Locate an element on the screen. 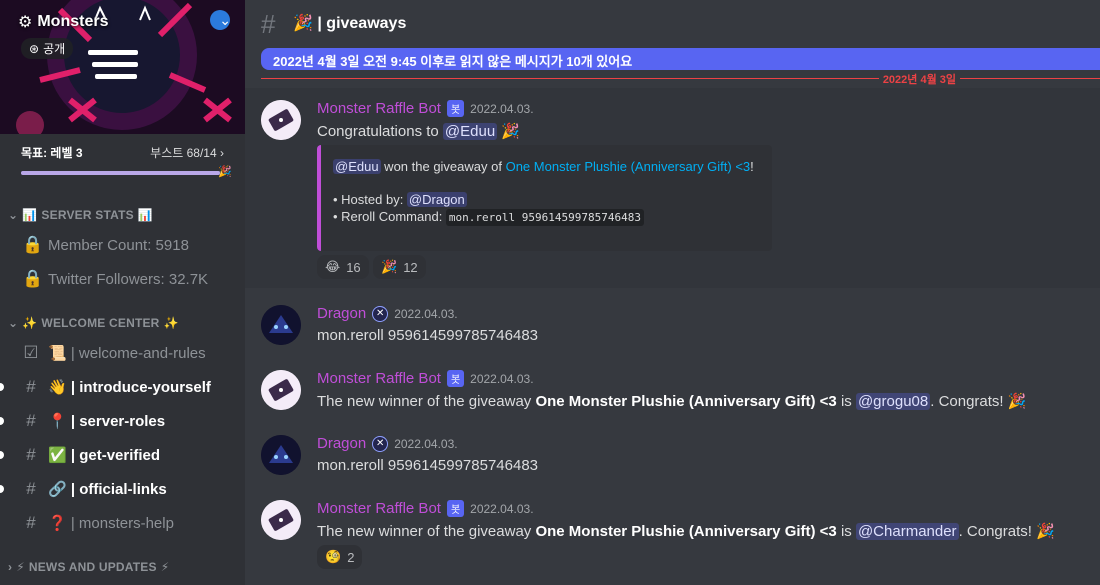 The width and height of the screenshot is (1100, 585). channel-welcome-and-rules: ☑ 📜 | welcome-and-rules is located at coordinates (122, 353).